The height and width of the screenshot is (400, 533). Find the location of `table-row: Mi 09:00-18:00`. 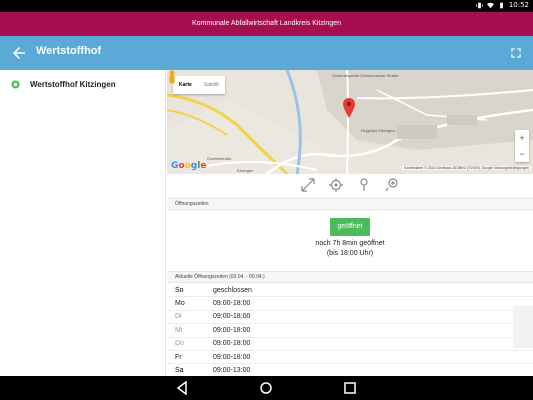

table-row: Mi 09:00-18:00 is located at coordinates (350, 331).